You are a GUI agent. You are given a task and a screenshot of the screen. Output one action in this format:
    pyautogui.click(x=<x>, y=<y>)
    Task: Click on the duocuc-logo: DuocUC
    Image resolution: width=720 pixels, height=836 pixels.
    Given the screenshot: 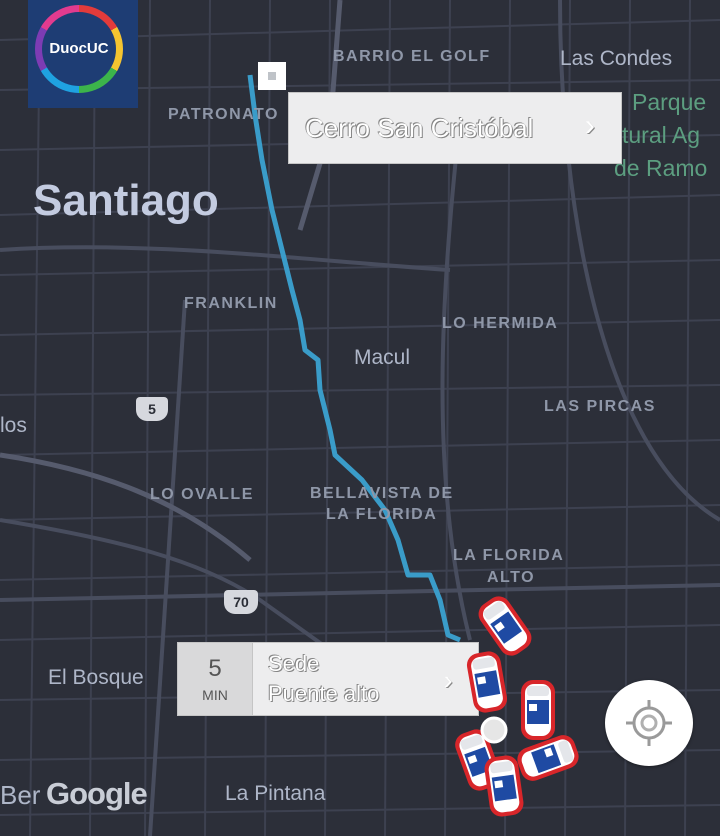 What is the action you would take?
    pyautogui.click(x=83, y=54)
    